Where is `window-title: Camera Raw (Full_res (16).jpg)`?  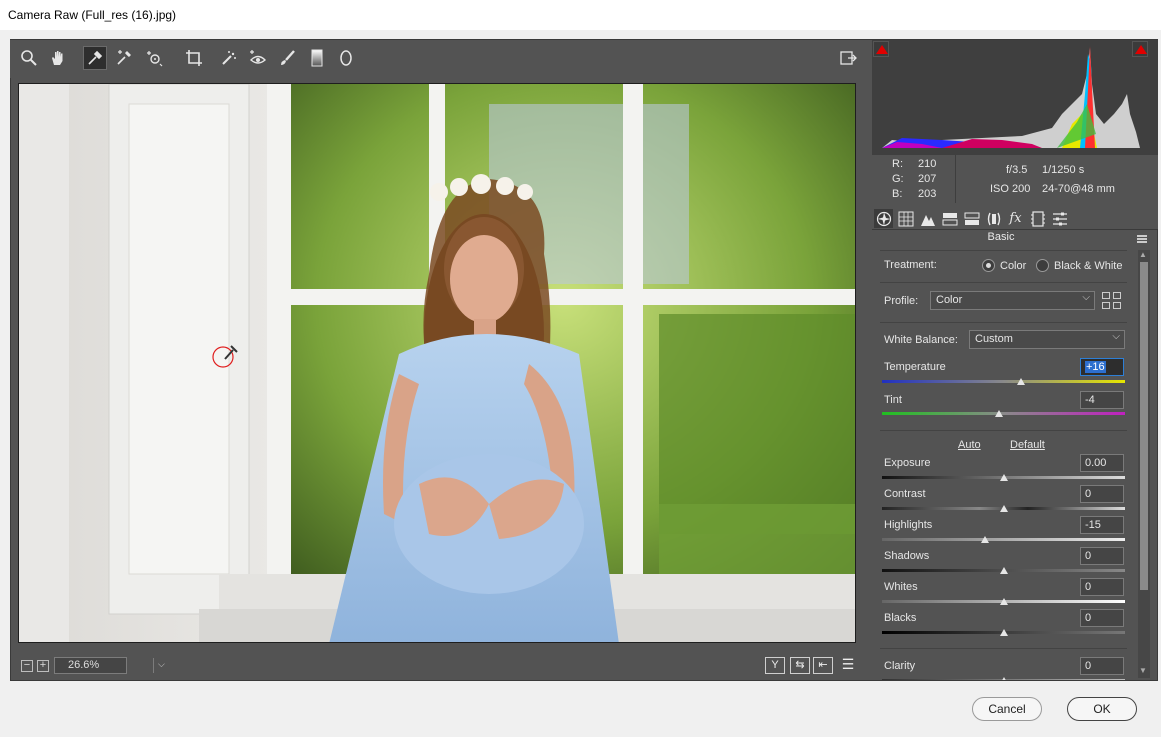 window-title: Camera Raw (Full_res (16).jpg) is located at coordinates (580, 15).